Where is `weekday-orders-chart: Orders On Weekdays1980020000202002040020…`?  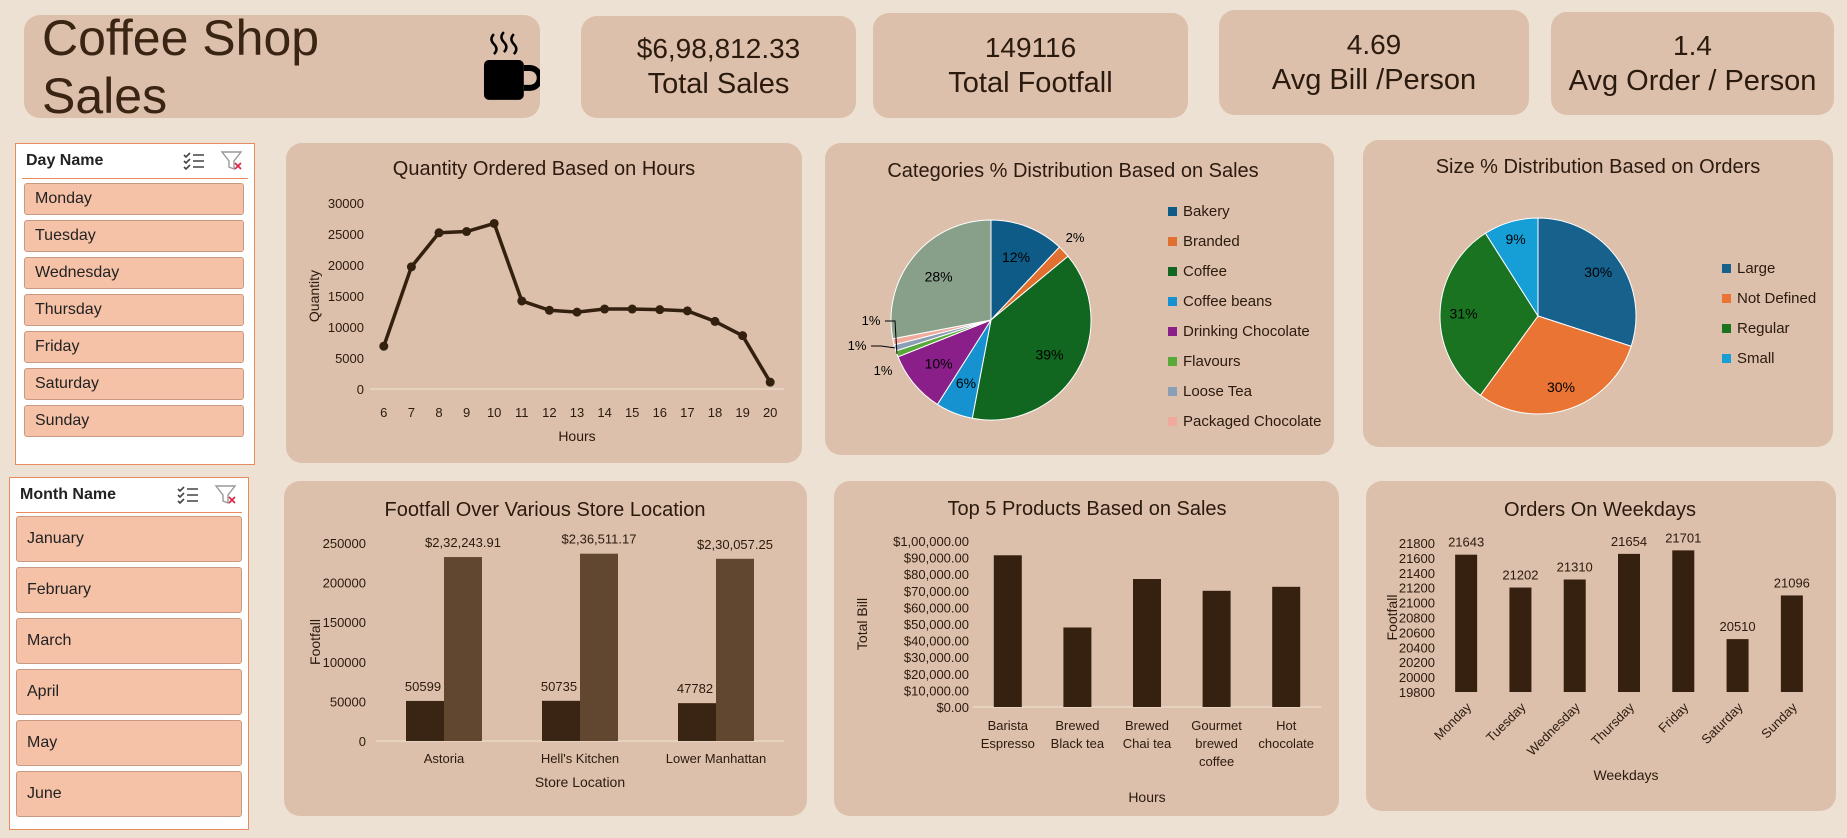
weekday-orders-chart: Orders On Weekdays1980020000202002040020… is located at coordinates (1597, 641).